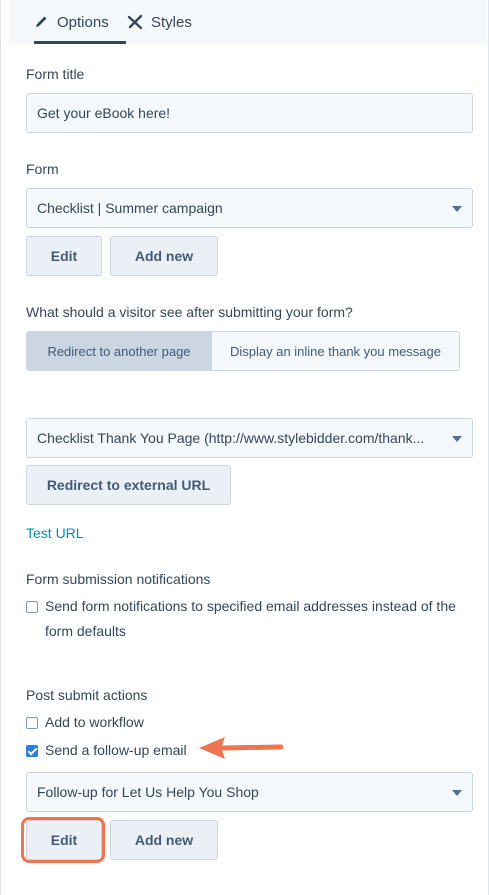 Image resolution: width=489 pixels, height=895 pixels. I want to click on followup-checkbox-label: Send a follow-up email, so click(116, 750).